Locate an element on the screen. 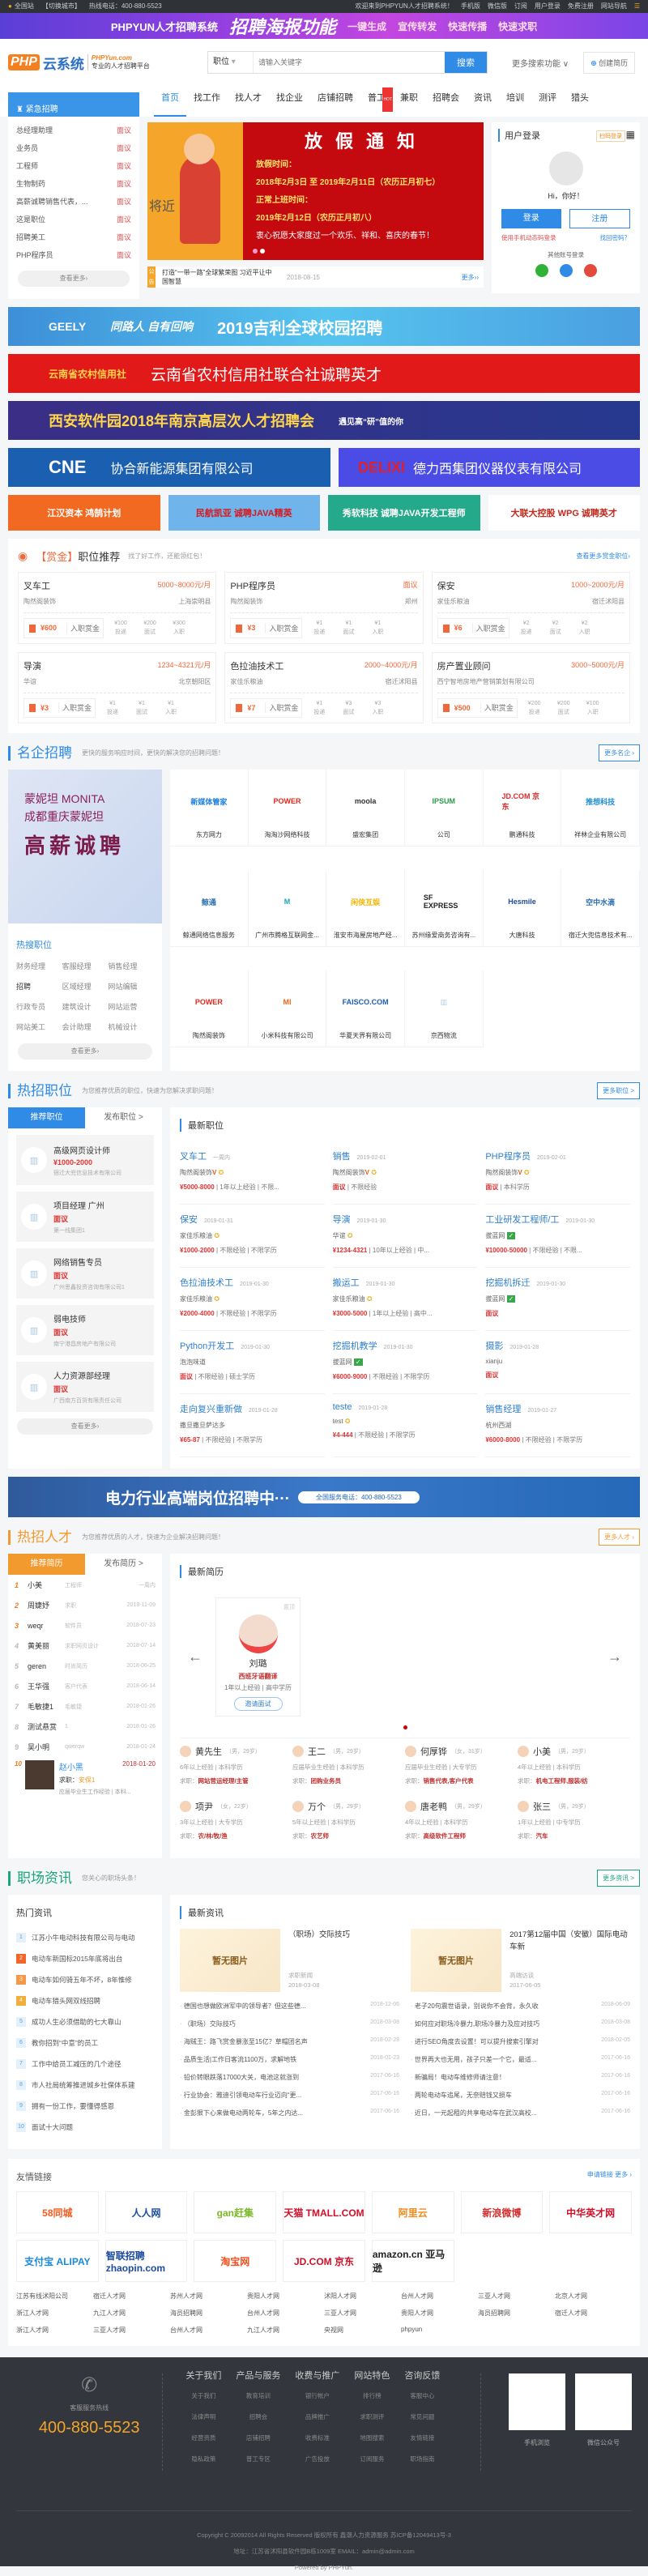  hot-search-tag: 销售经理 is located at coordinates (131, 966).